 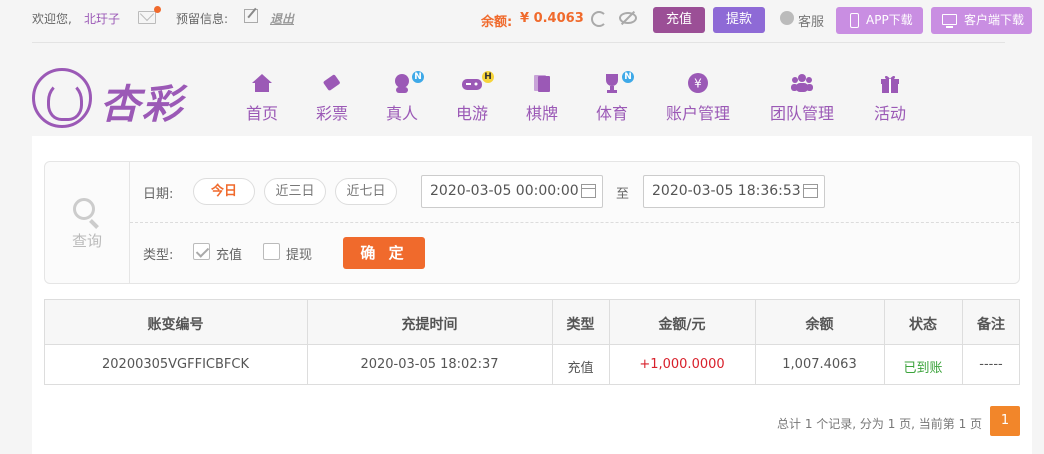 I want to click on logo-emblem, so click(x=62, y=98).